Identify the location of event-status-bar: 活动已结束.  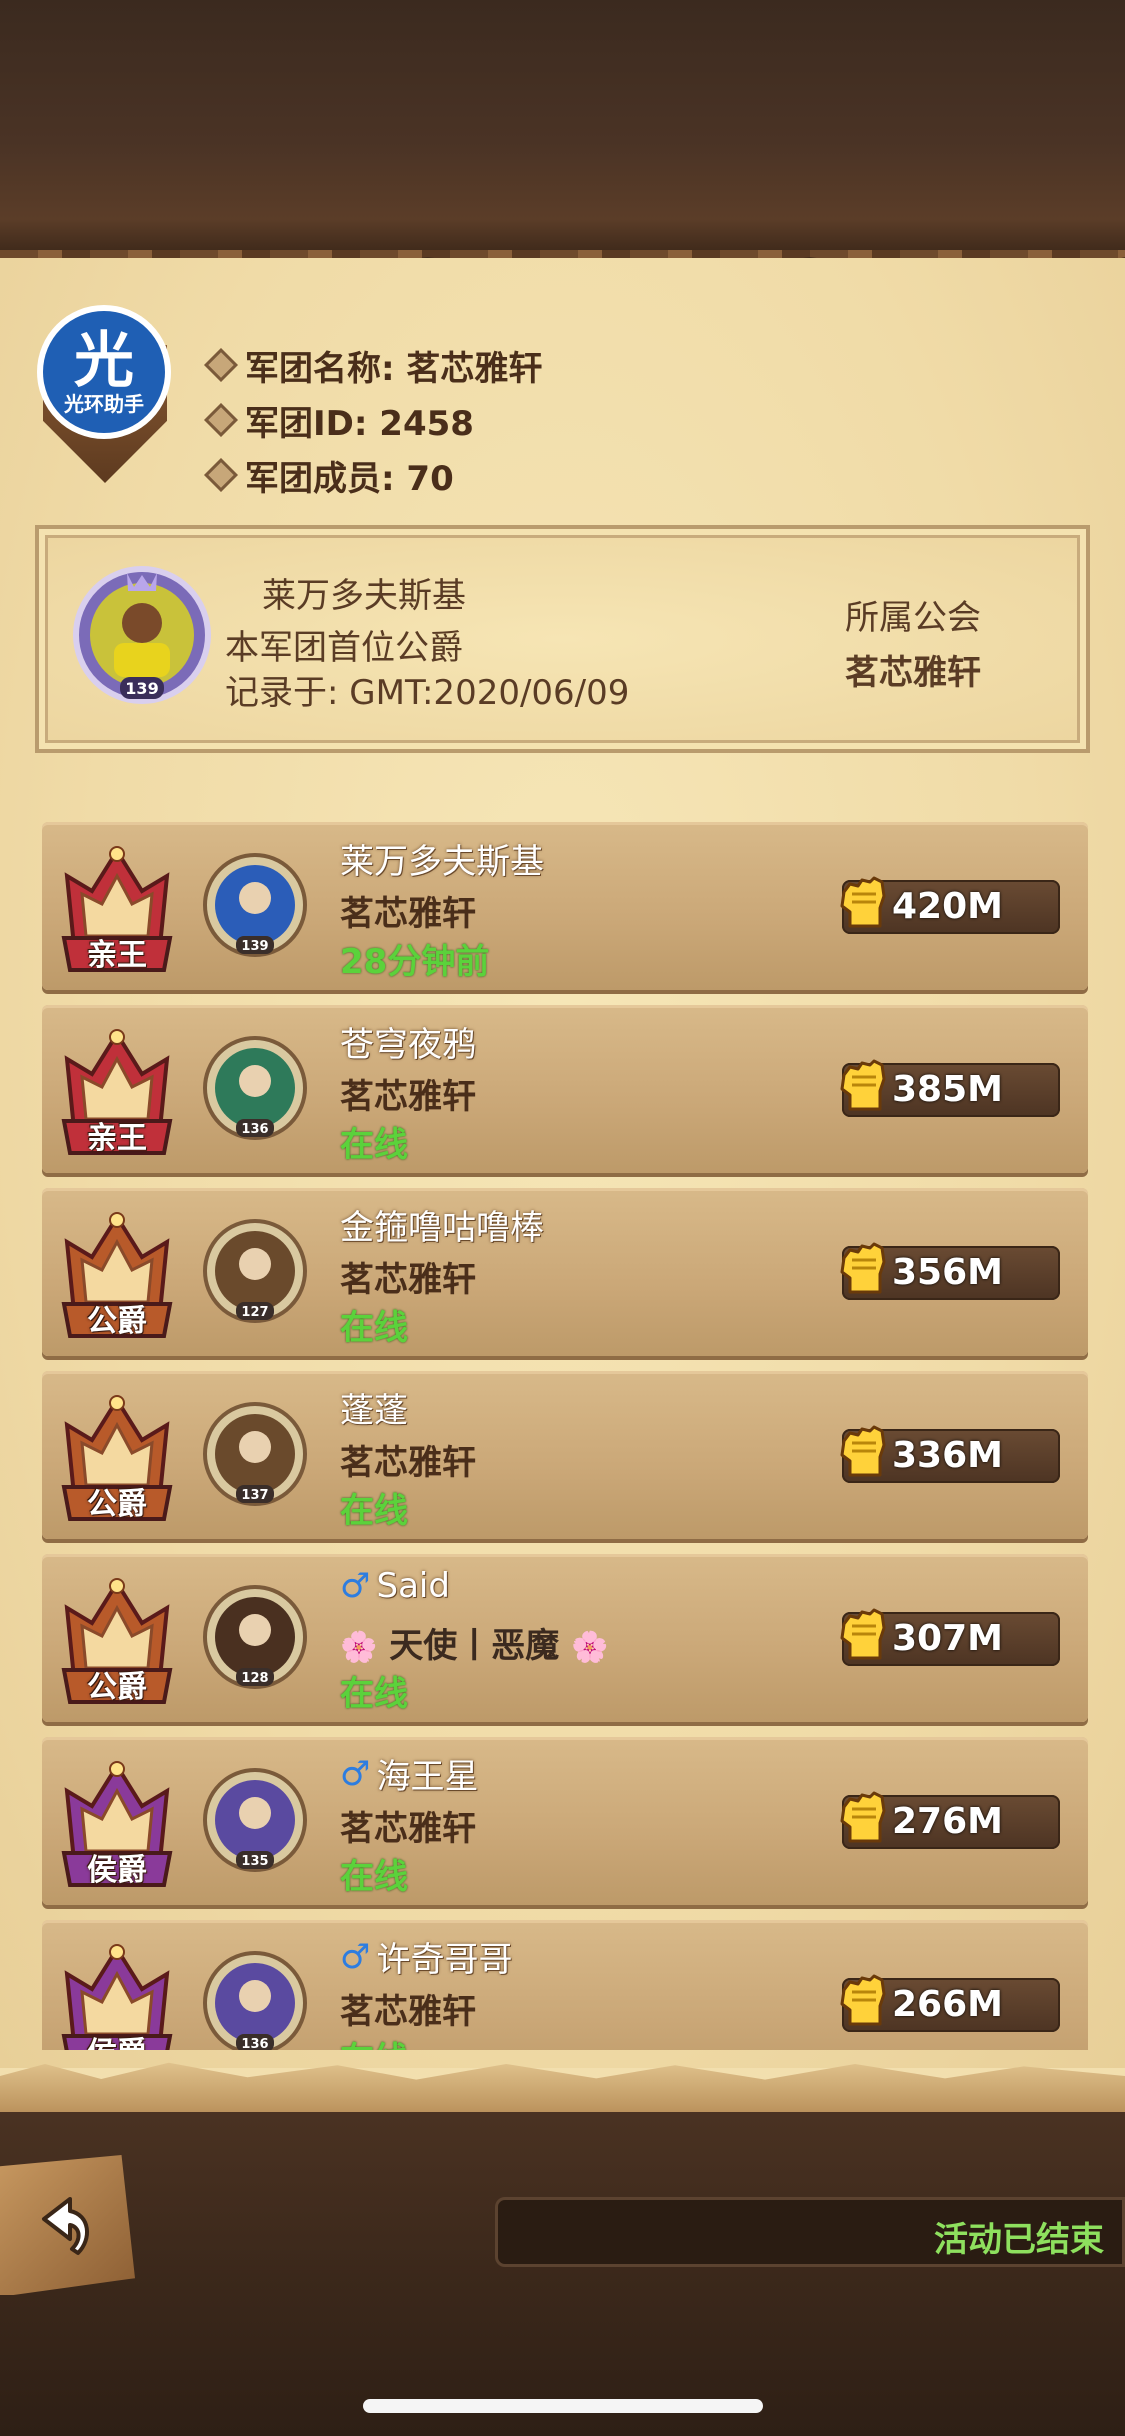
(810, 2232).